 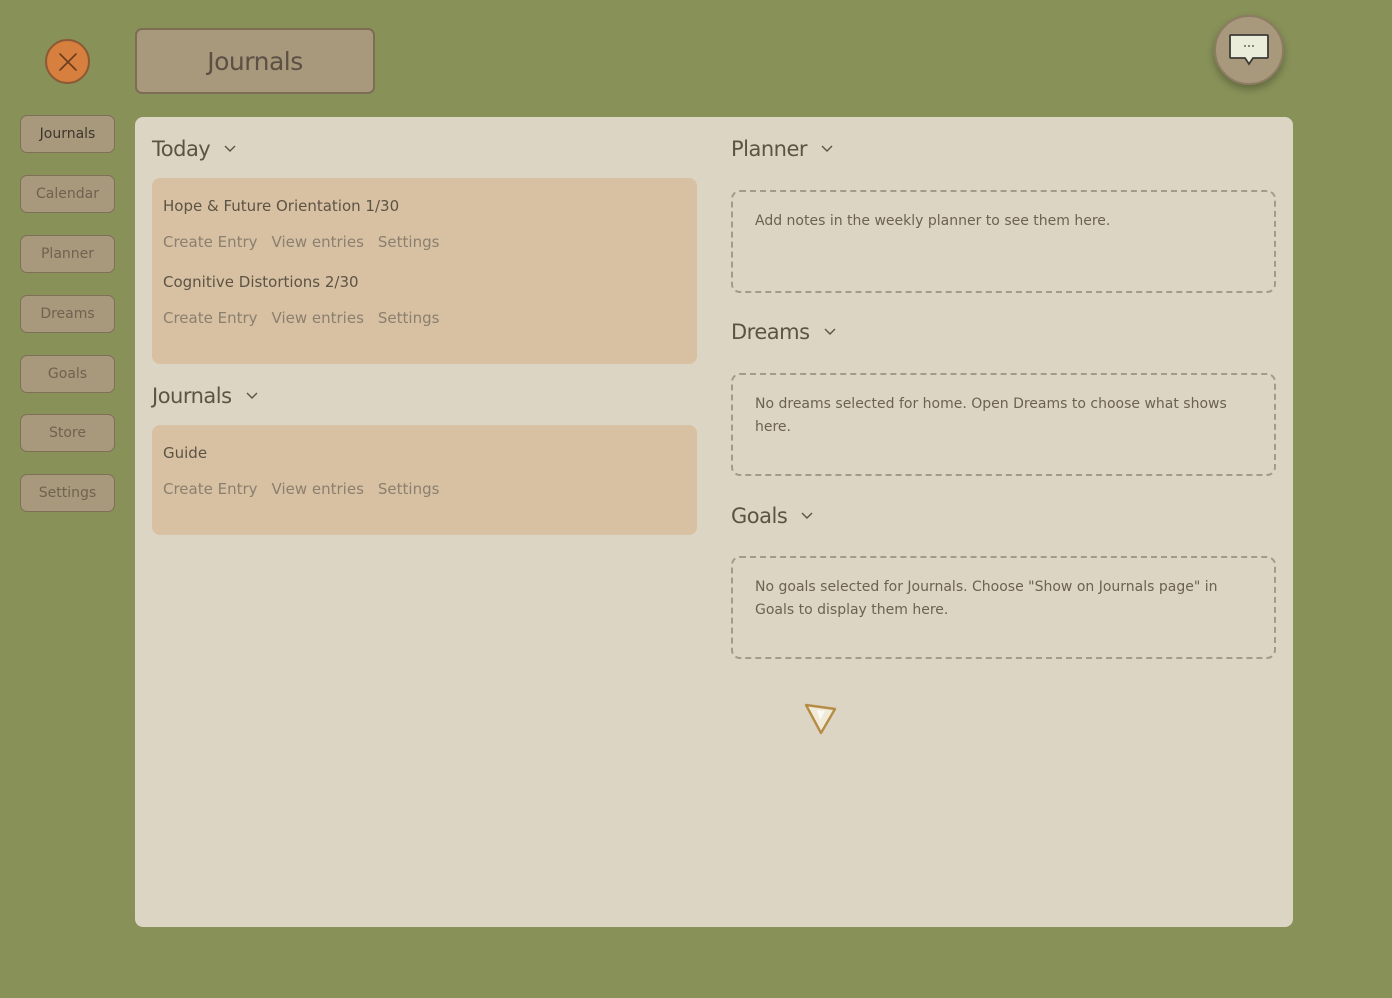 I want to click on sidebar-item-planner: Planner, so click(x=67, y=254).